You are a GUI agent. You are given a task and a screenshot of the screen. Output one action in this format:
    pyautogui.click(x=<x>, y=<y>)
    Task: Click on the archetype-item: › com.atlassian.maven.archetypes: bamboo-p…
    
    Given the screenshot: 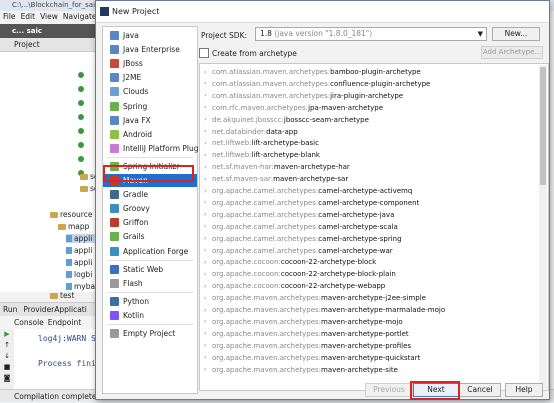 What is the action you would take?
    pyautogui.click(x=368, y=72)
    